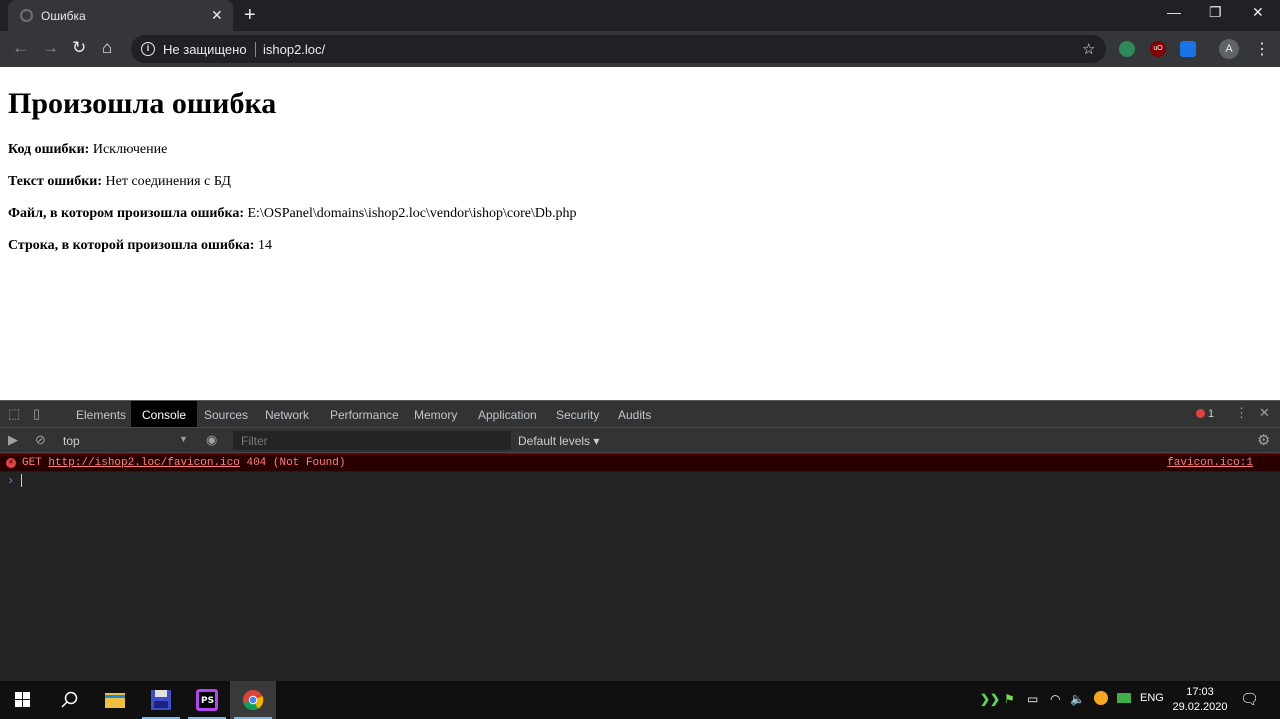 This screenshot has width=1280, height=719. What do you see at coordinates (1088, 49) in the screenshot?
I see `bookmark-star-icon: ☆` at bounding box center [1088, 49].